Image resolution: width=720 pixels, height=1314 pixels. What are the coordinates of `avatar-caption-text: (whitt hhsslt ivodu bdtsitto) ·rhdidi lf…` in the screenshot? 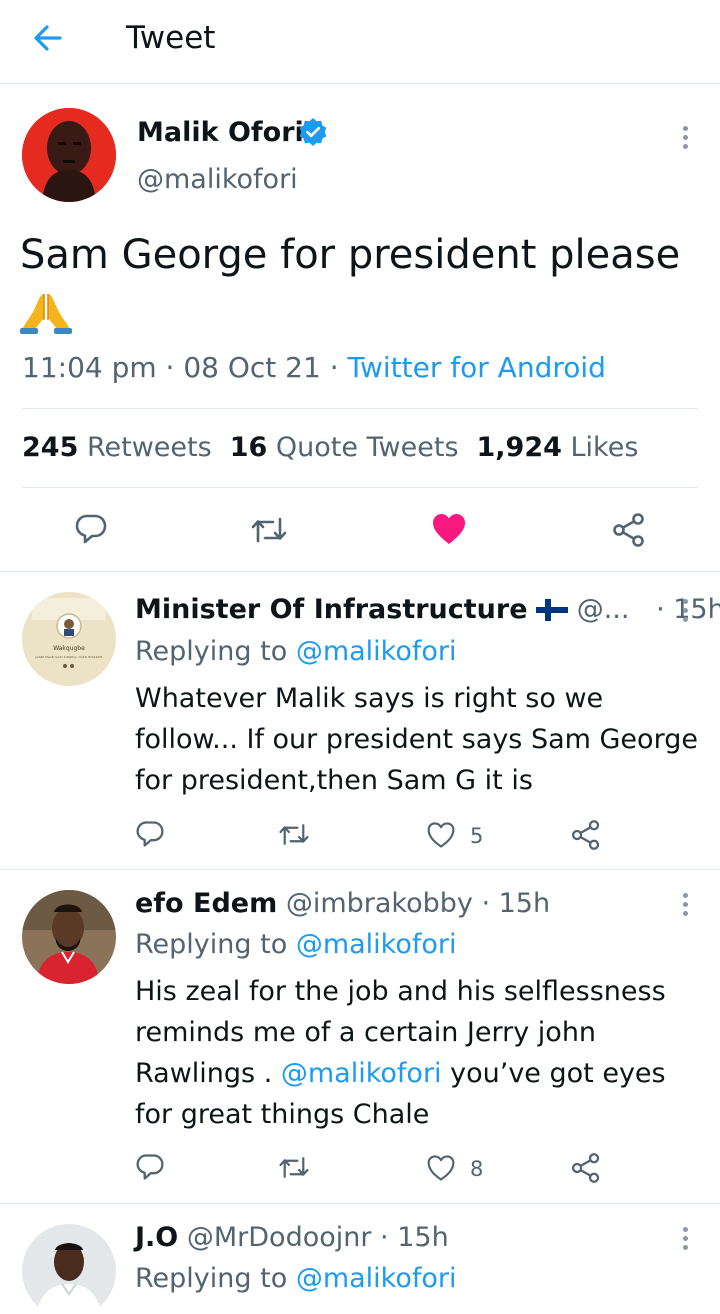 It's located at (69, 657).